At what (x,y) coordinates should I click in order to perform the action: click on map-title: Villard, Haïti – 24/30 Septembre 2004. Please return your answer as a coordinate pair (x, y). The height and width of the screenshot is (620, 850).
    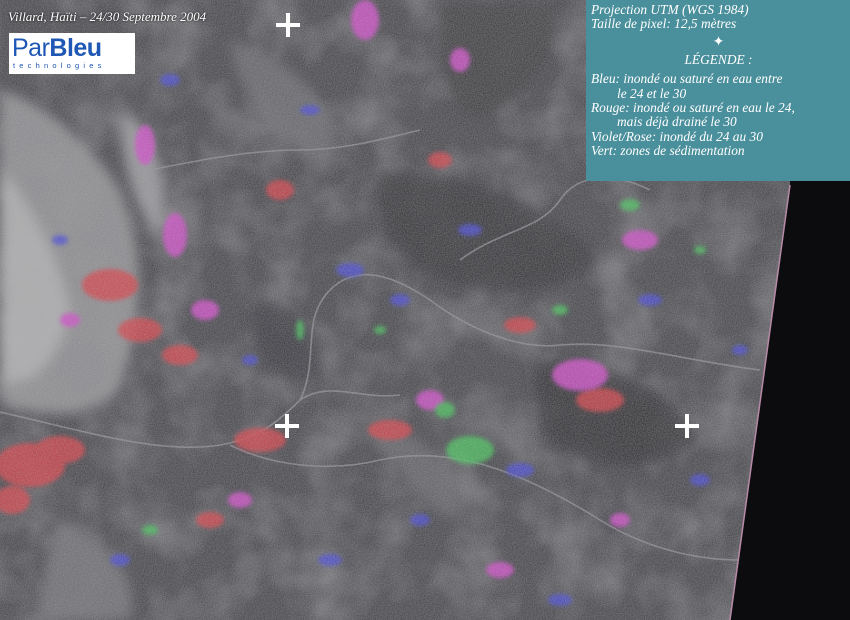
    Looking at the image, I should click on (107, 16).